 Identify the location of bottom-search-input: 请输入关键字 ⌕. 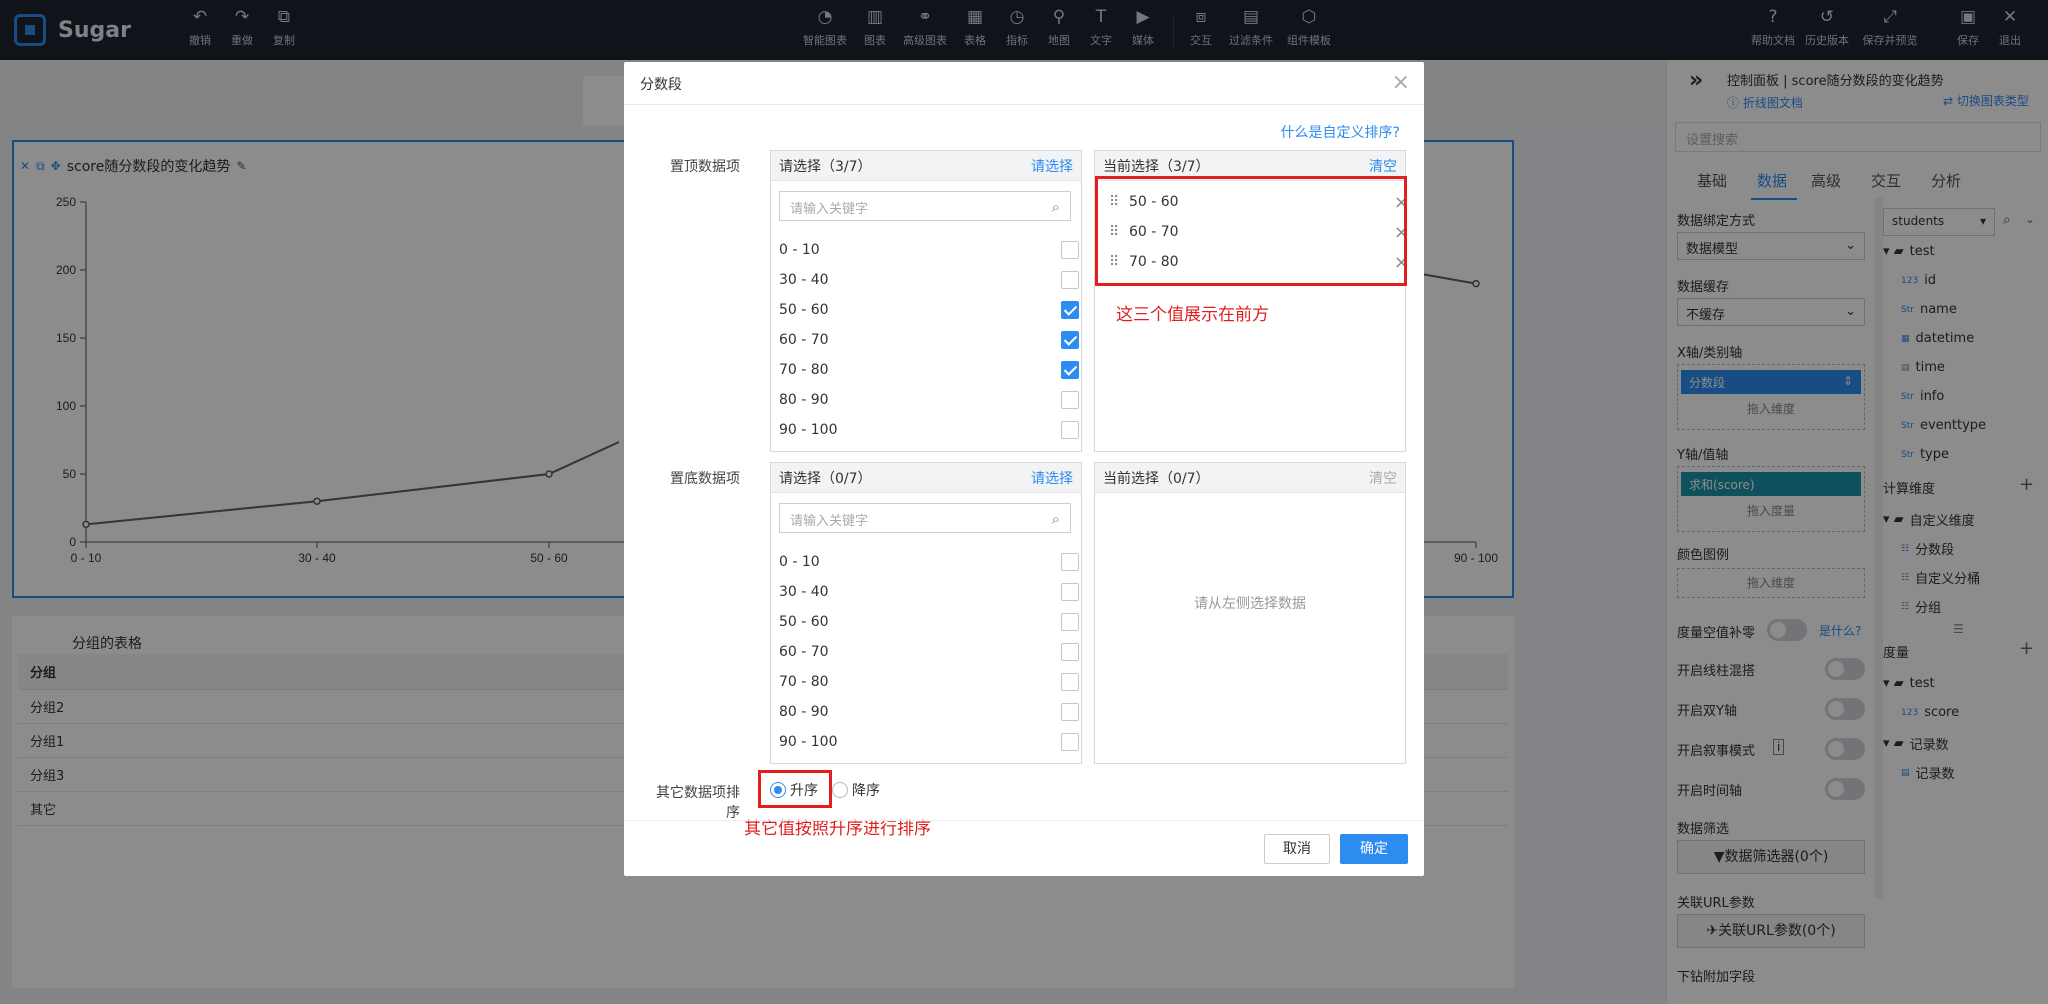
(925, 518).